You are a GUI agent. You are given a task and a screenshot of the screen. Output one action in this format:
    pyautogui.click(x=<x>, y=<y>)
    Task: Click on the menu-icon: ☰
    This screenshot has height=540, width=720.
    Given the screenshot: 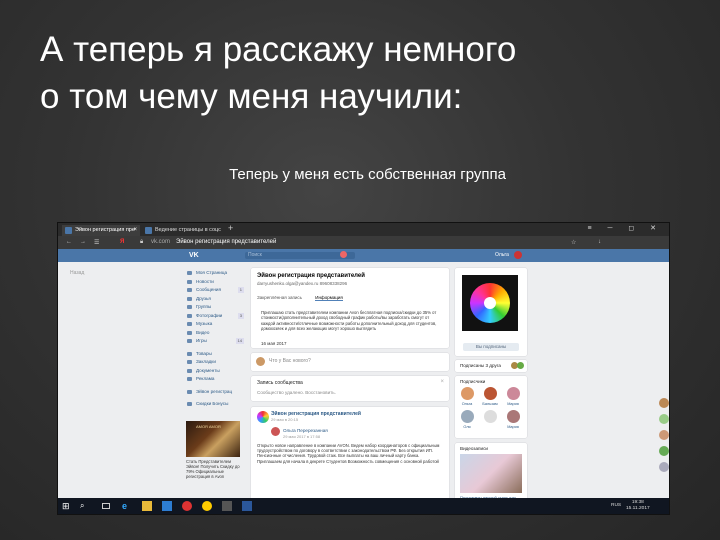 What is the action you would take?
    pyautogui.click(x=96, y=242)
    